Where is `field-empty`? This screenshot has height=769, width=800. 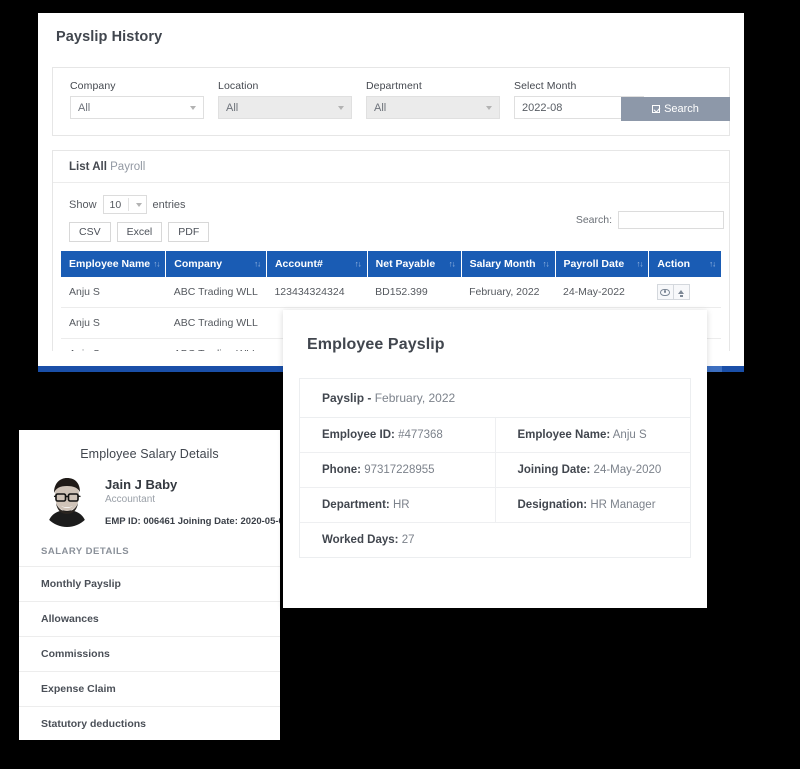 field-empty is located at coordinates (592, 540).